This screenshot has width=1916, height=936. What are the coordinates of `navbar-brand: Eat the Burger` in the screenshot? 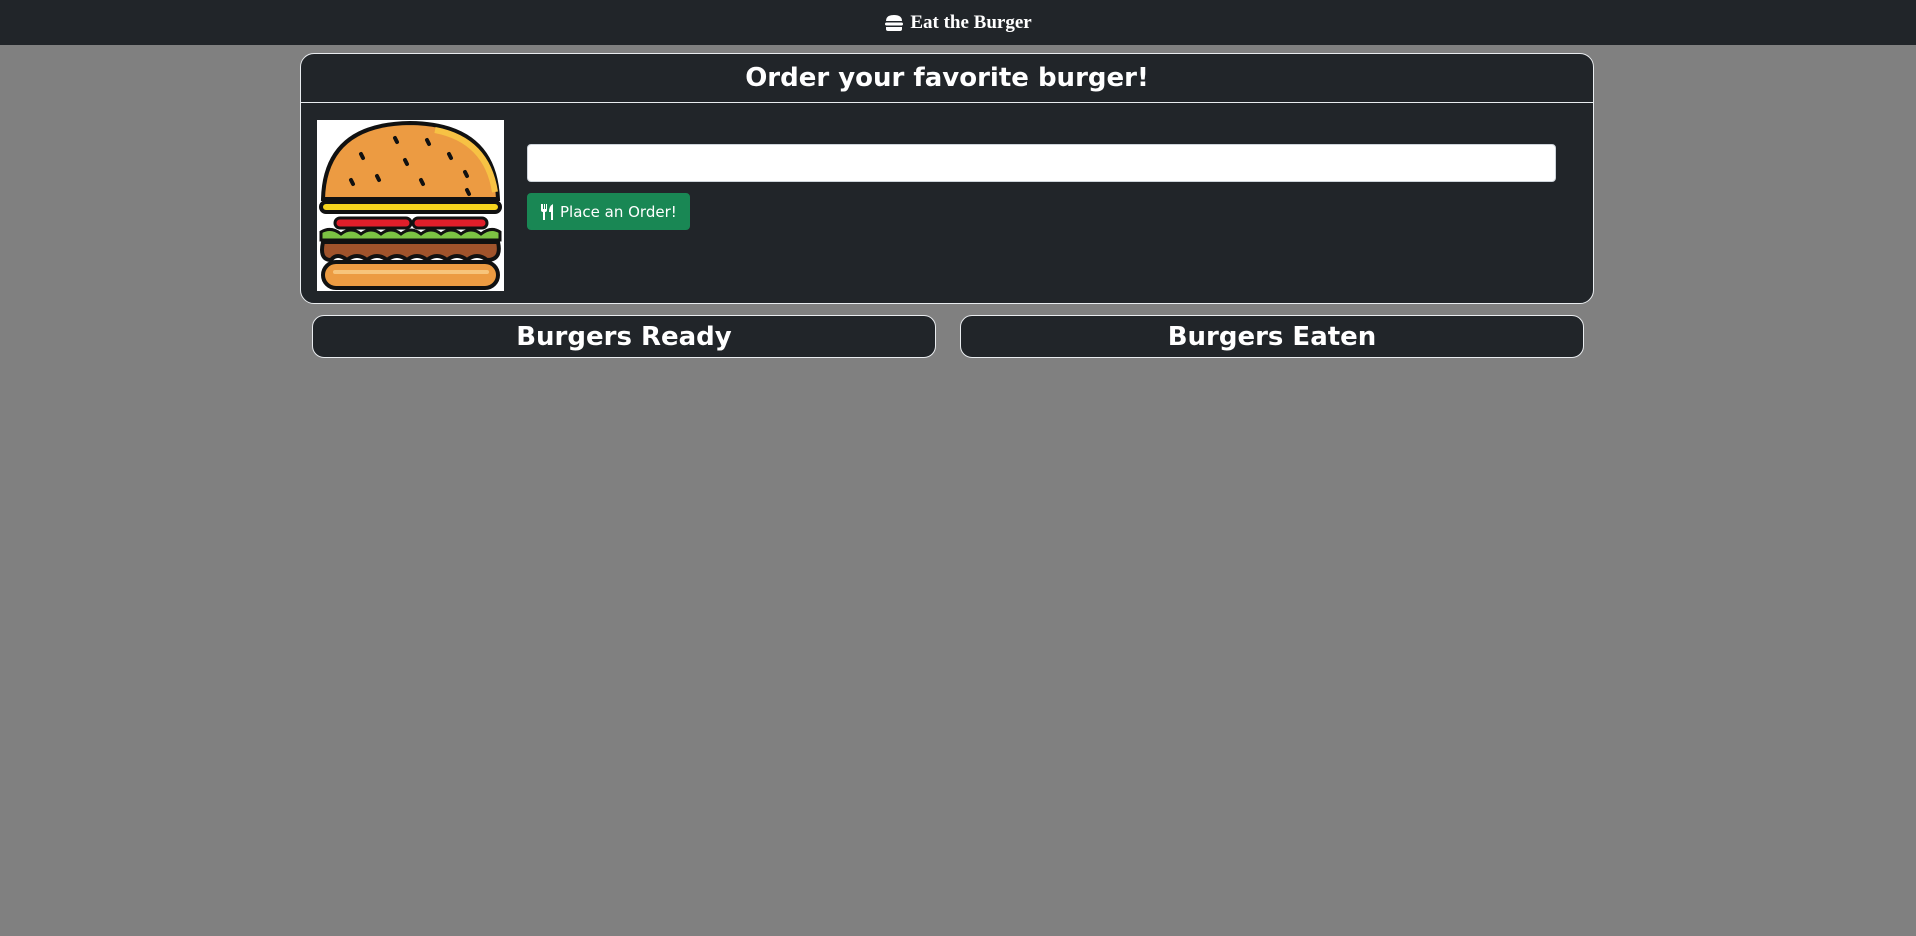 It's located at (958, 22).